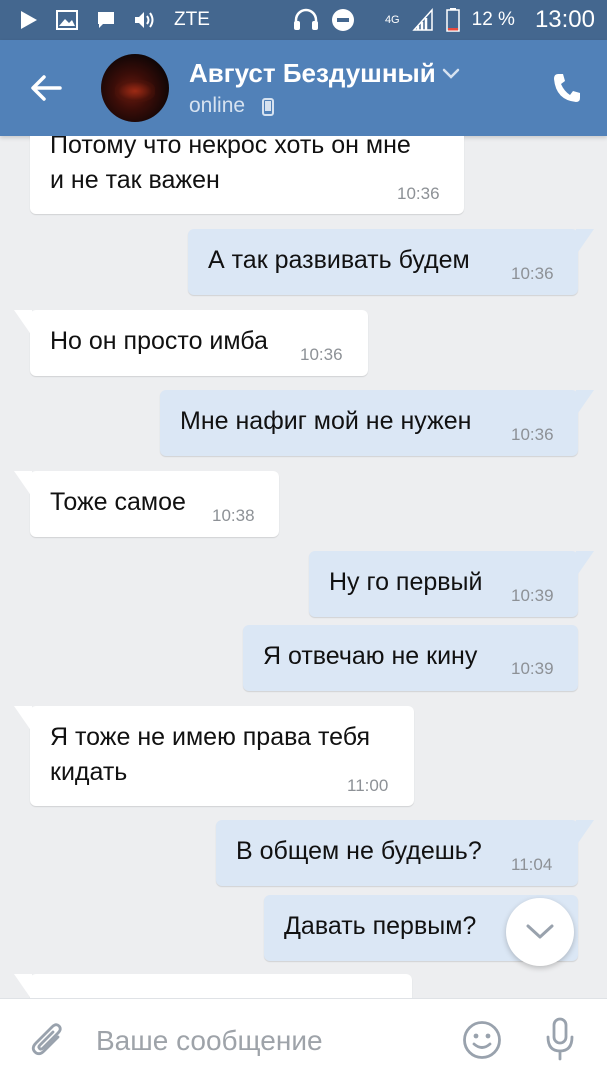  Describe the element at coordinates (370, 656) in the screenshot. I see `message-text: Я отвечаю не кину` at that location.